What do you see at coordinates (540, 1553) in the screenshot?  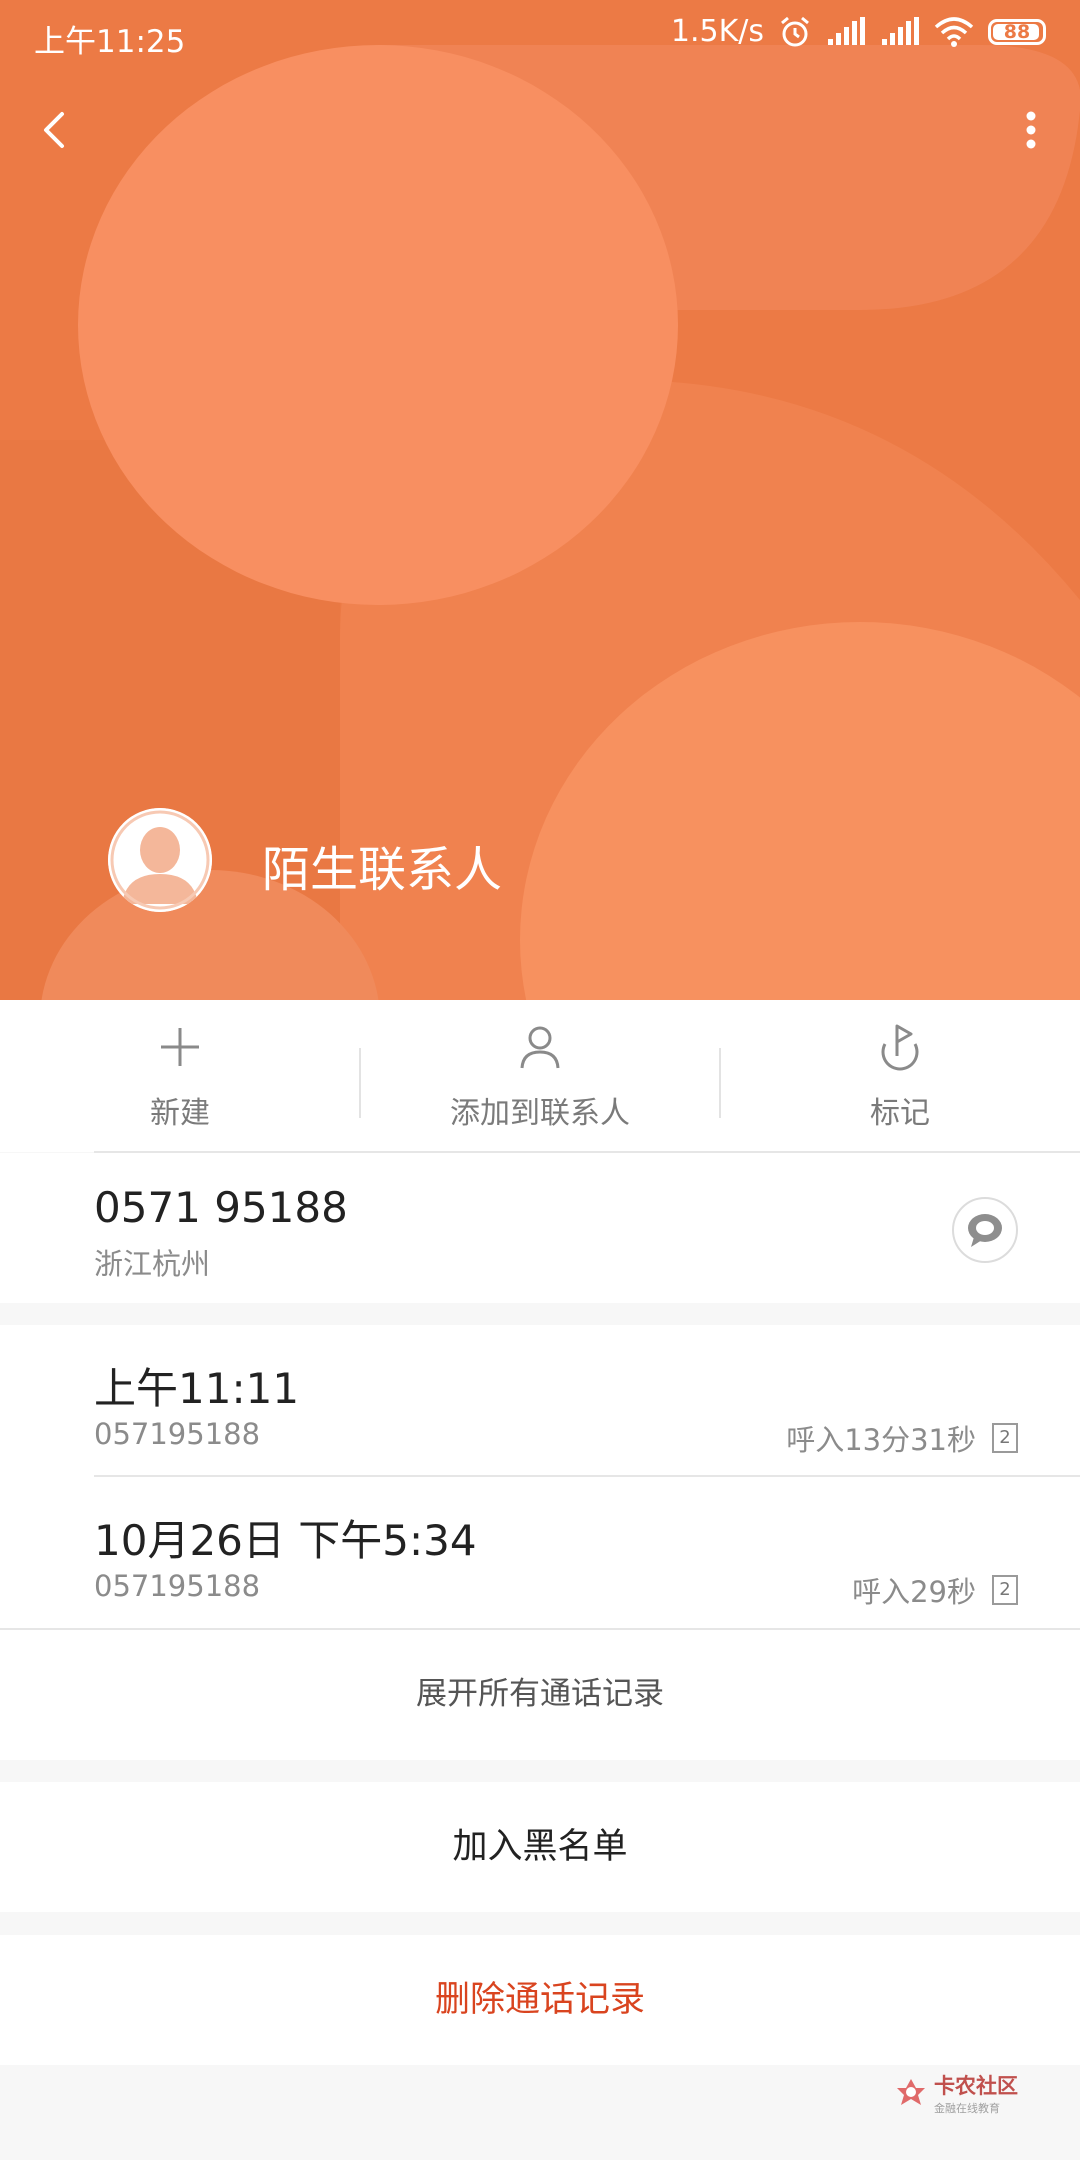 I see `call-log-item: 10月26日 下午5:34 057195188 呼入29秒 2` at bounding box center [540, 1553].